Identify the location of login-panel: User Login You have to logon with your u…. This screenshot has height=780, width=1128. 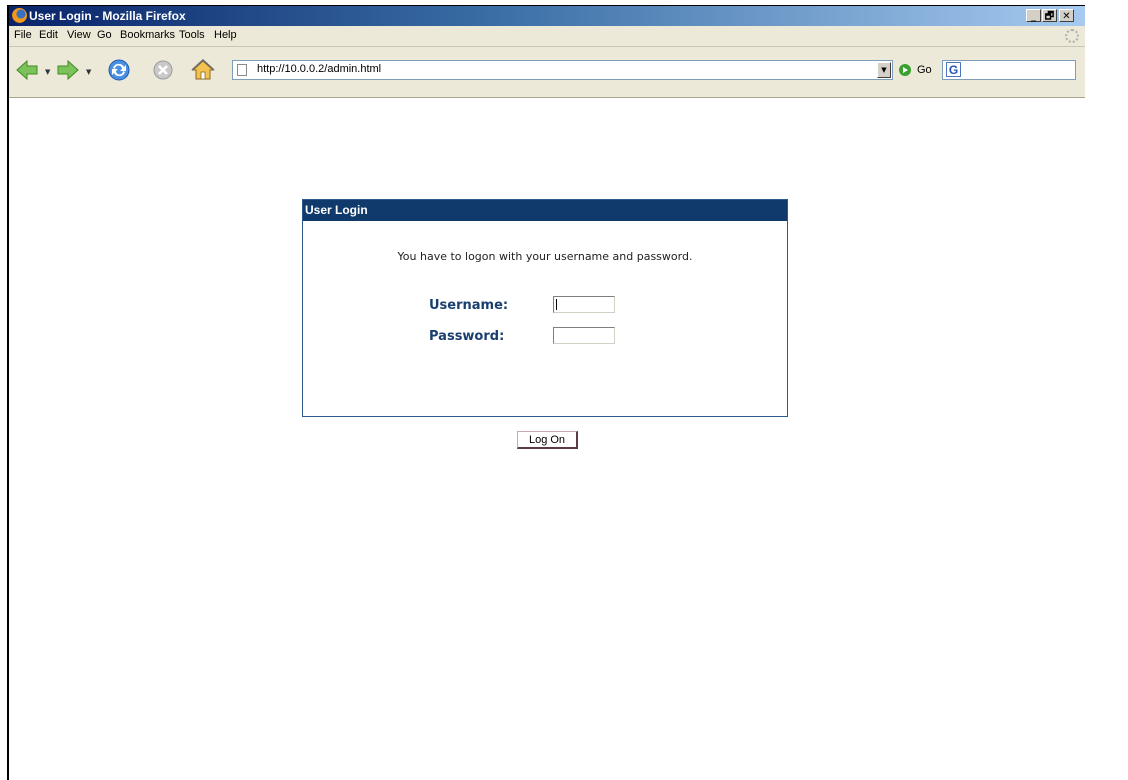
(545, 308).